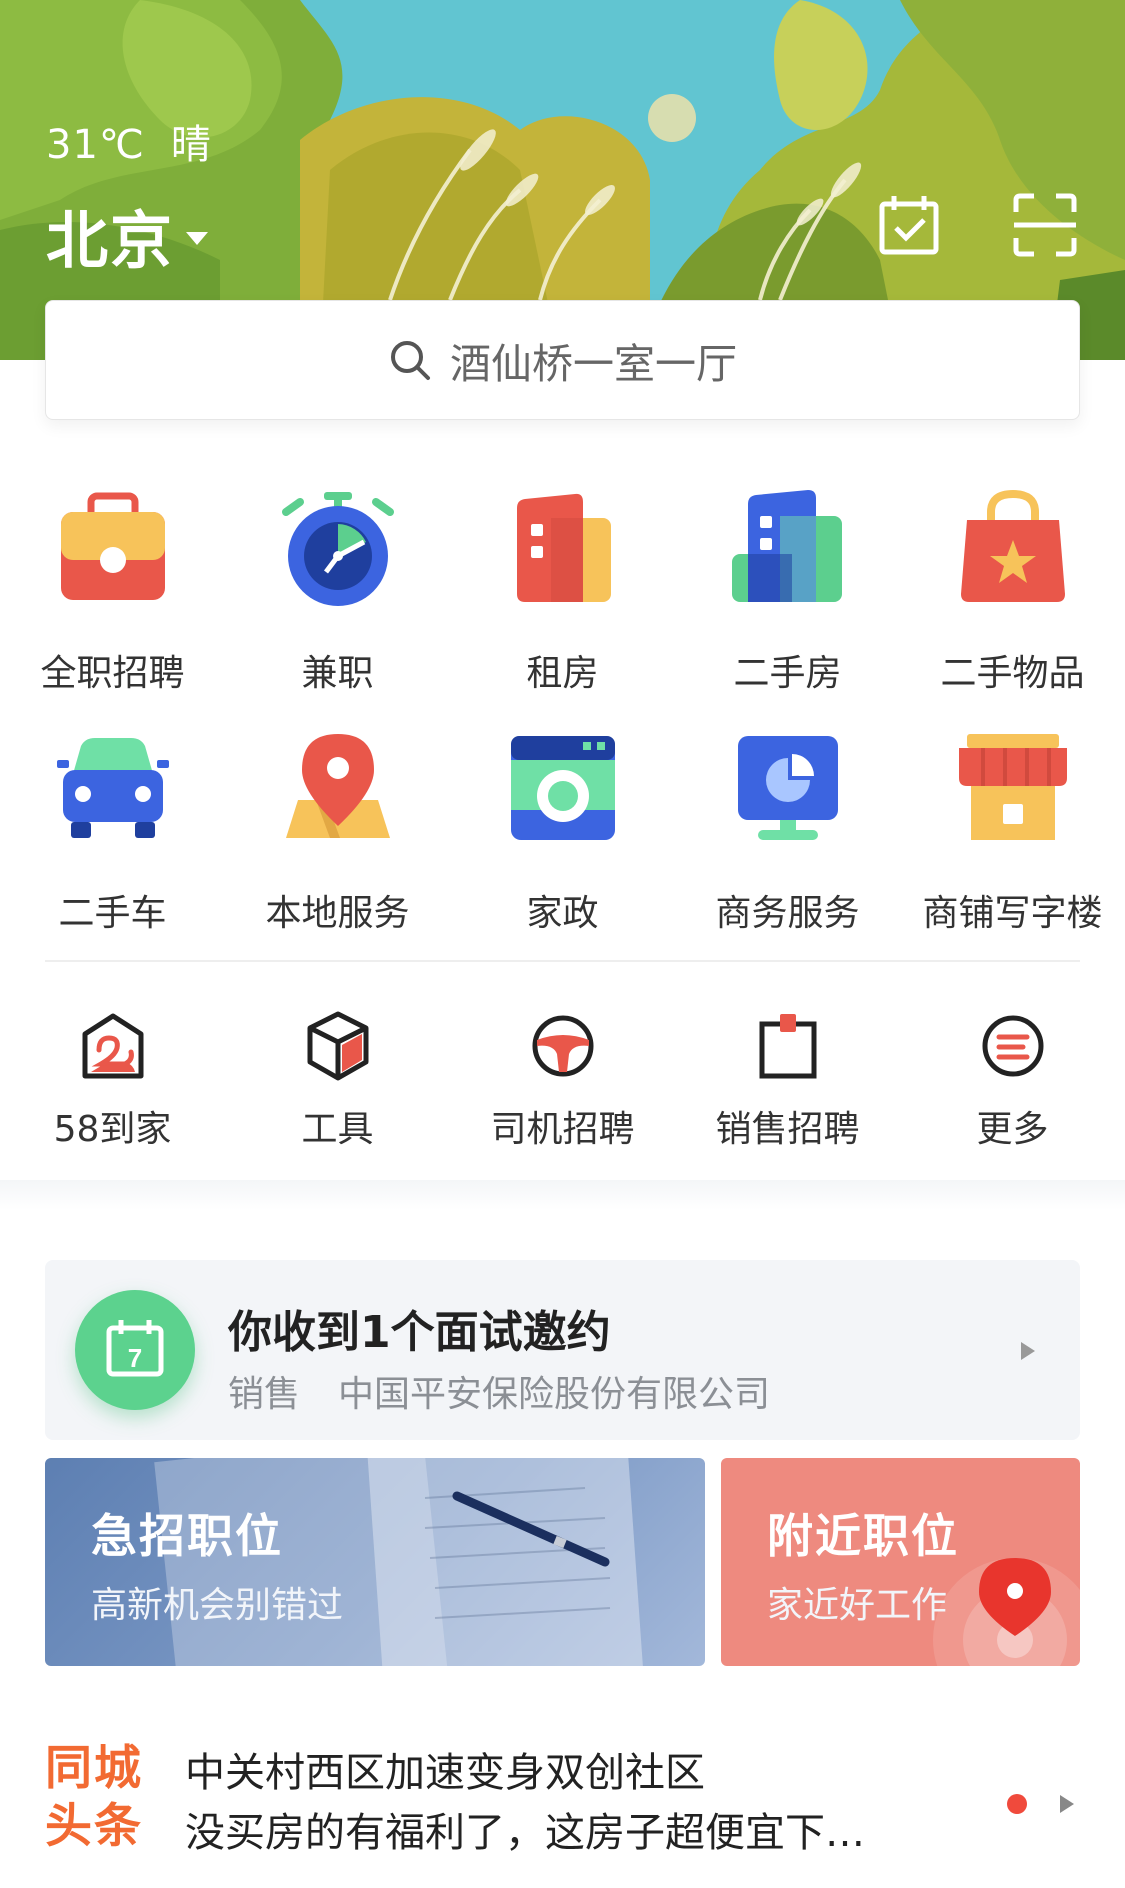 The image size is (1125, 1888). I want to click on weather-condition: 晴, so click(191, 145).